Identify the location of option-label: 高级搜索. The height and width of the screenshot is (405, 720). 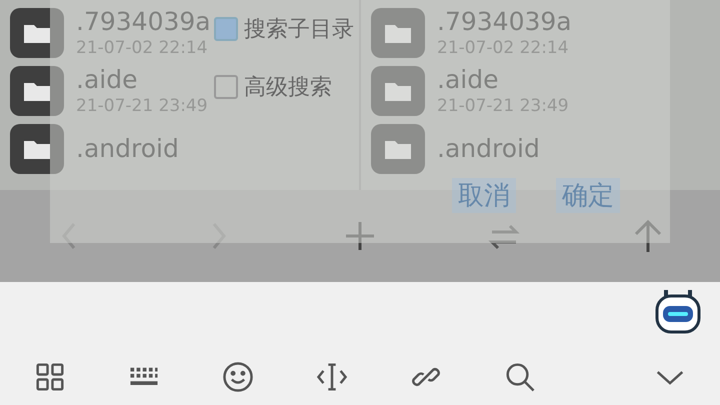
(288, 87).